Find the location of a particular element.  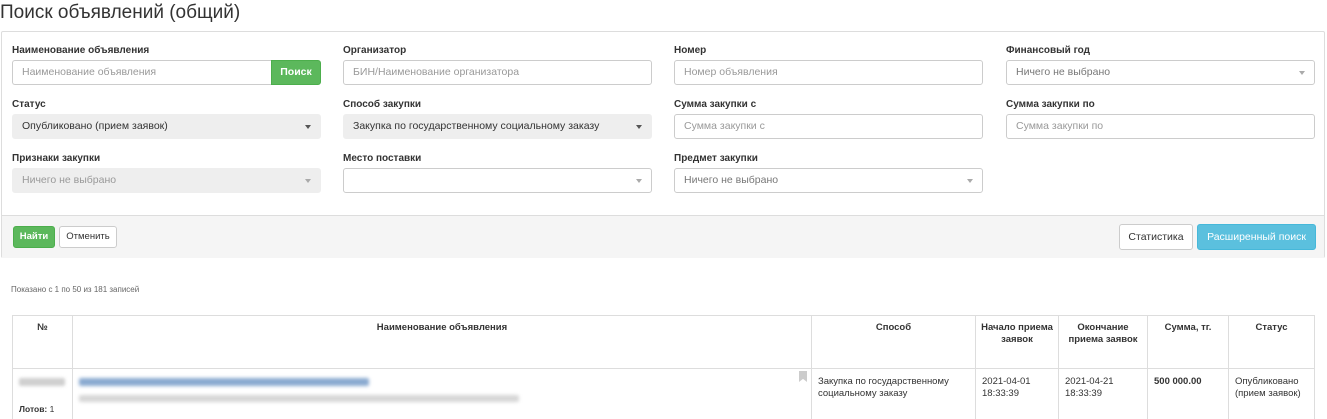

column-header-end: Окончание приема заявок is located at coordinates (1103, 342).